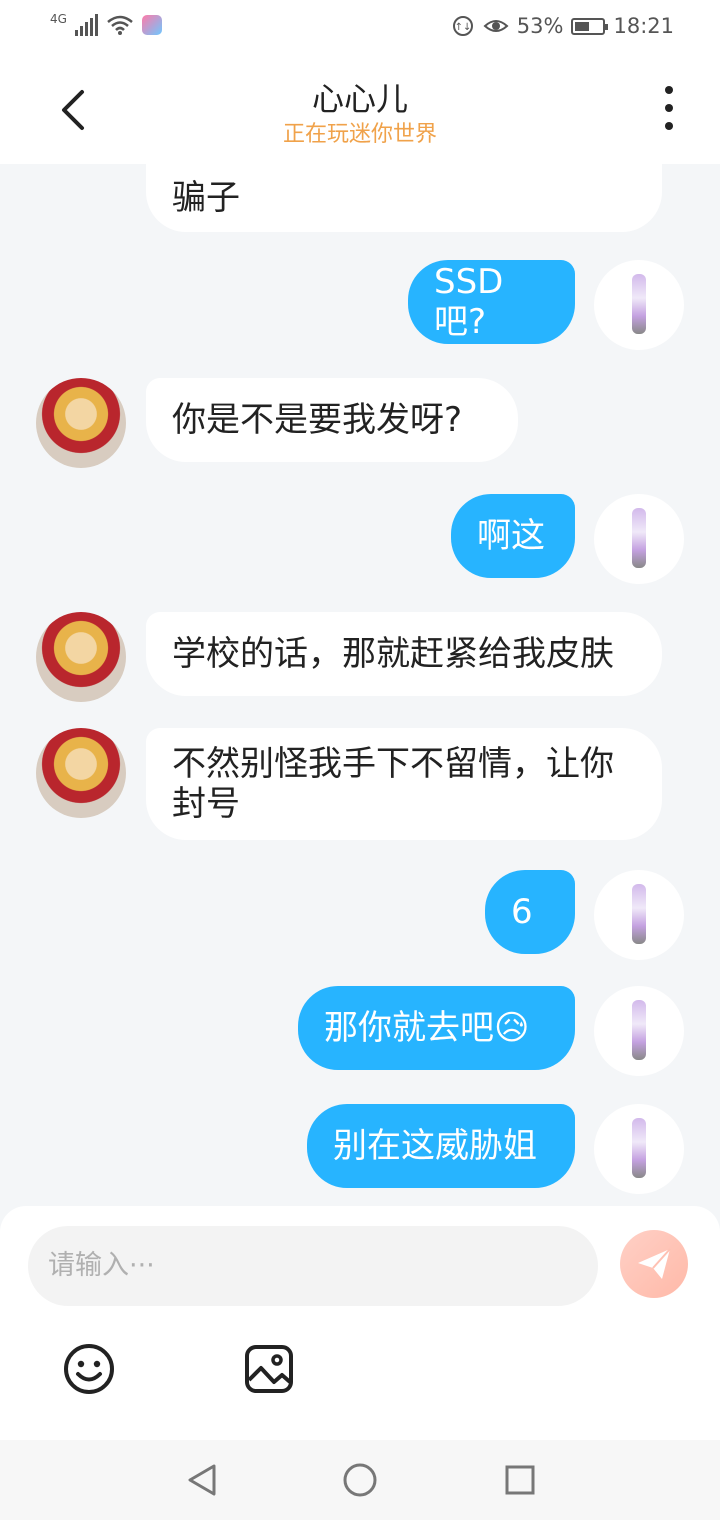 The width and height of the screenshot is (720, 1520). What do you see at coordinates (360, 28) in the screenshot?
I see `status-bar: 4G ↑↓ 53% 18:21` at bounding box center [360, 28].